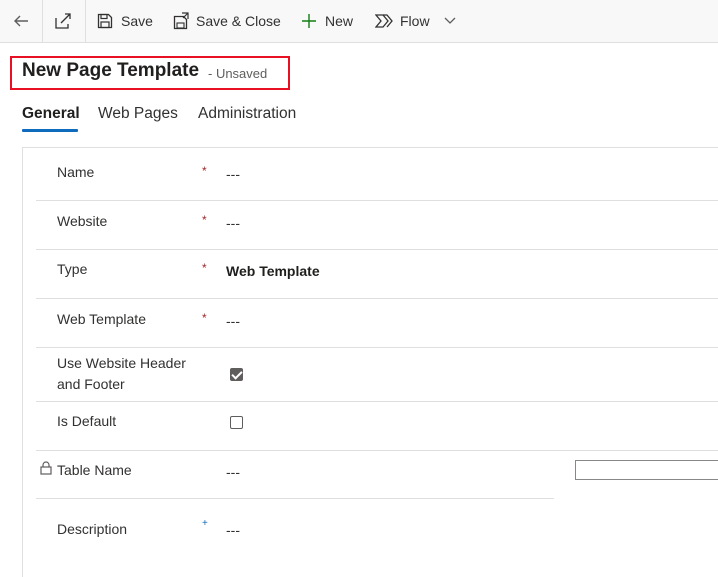  What do you see at coordinates (233, 174) in the screenshot?
I see `name-field: ---` at bounding box center [233, 174].